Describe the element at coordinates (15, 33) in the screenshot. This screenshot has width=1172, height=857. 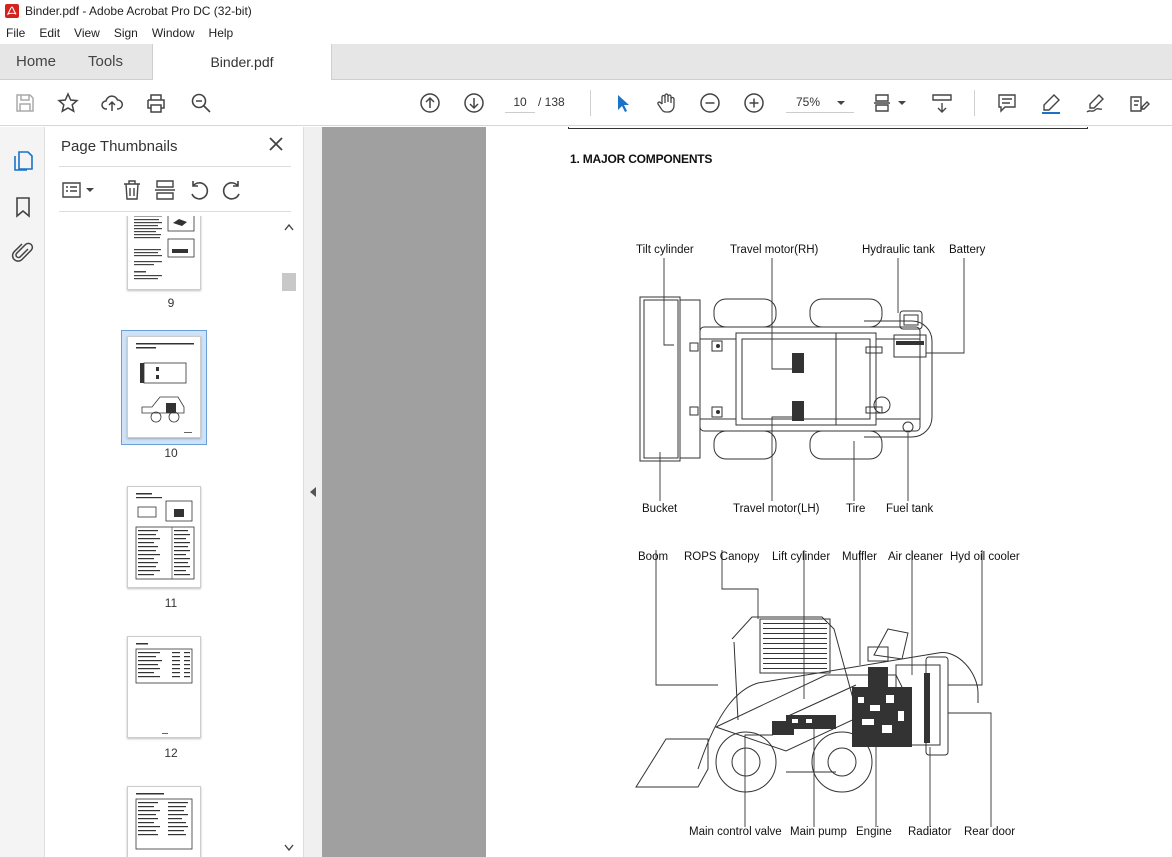
I see `menu-file: File` at that location.